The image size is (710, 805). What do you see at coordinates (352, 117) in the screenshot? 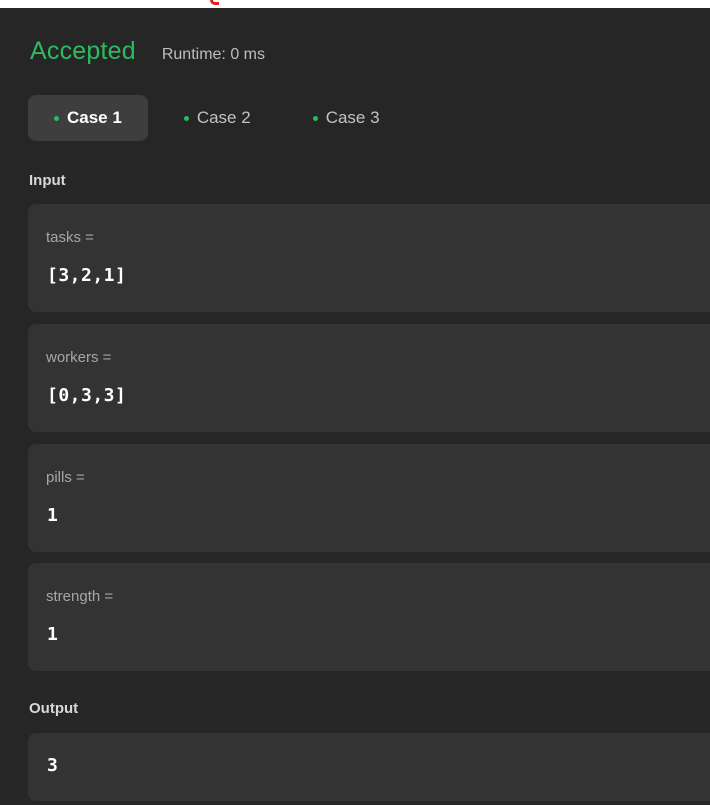
I see `tab-label: Case 3` at bounding box center [352, 117].